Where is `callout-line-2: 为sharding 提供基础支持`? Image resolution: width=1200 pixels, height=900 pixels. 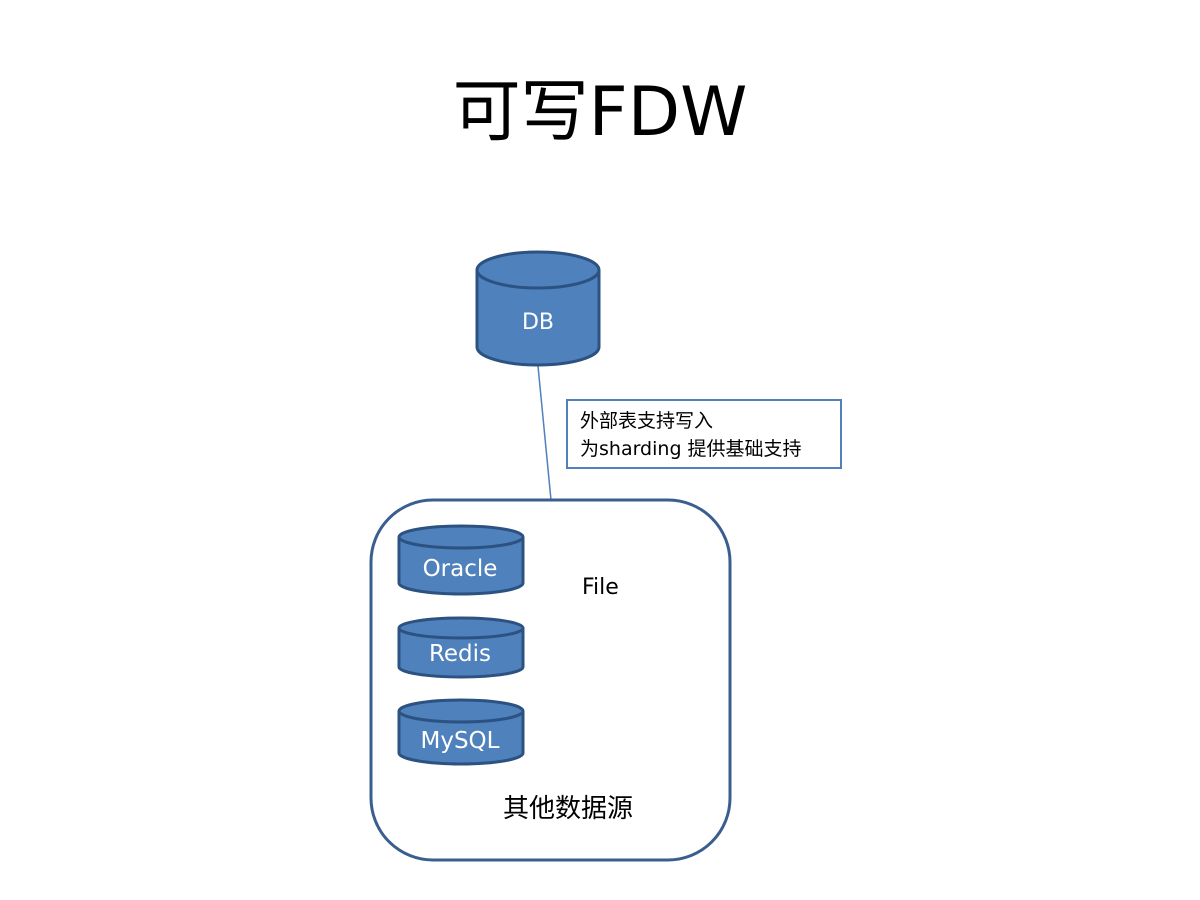
callout-line-2: 为sharding 提供基础支持 is located at coordinates (691, 449).